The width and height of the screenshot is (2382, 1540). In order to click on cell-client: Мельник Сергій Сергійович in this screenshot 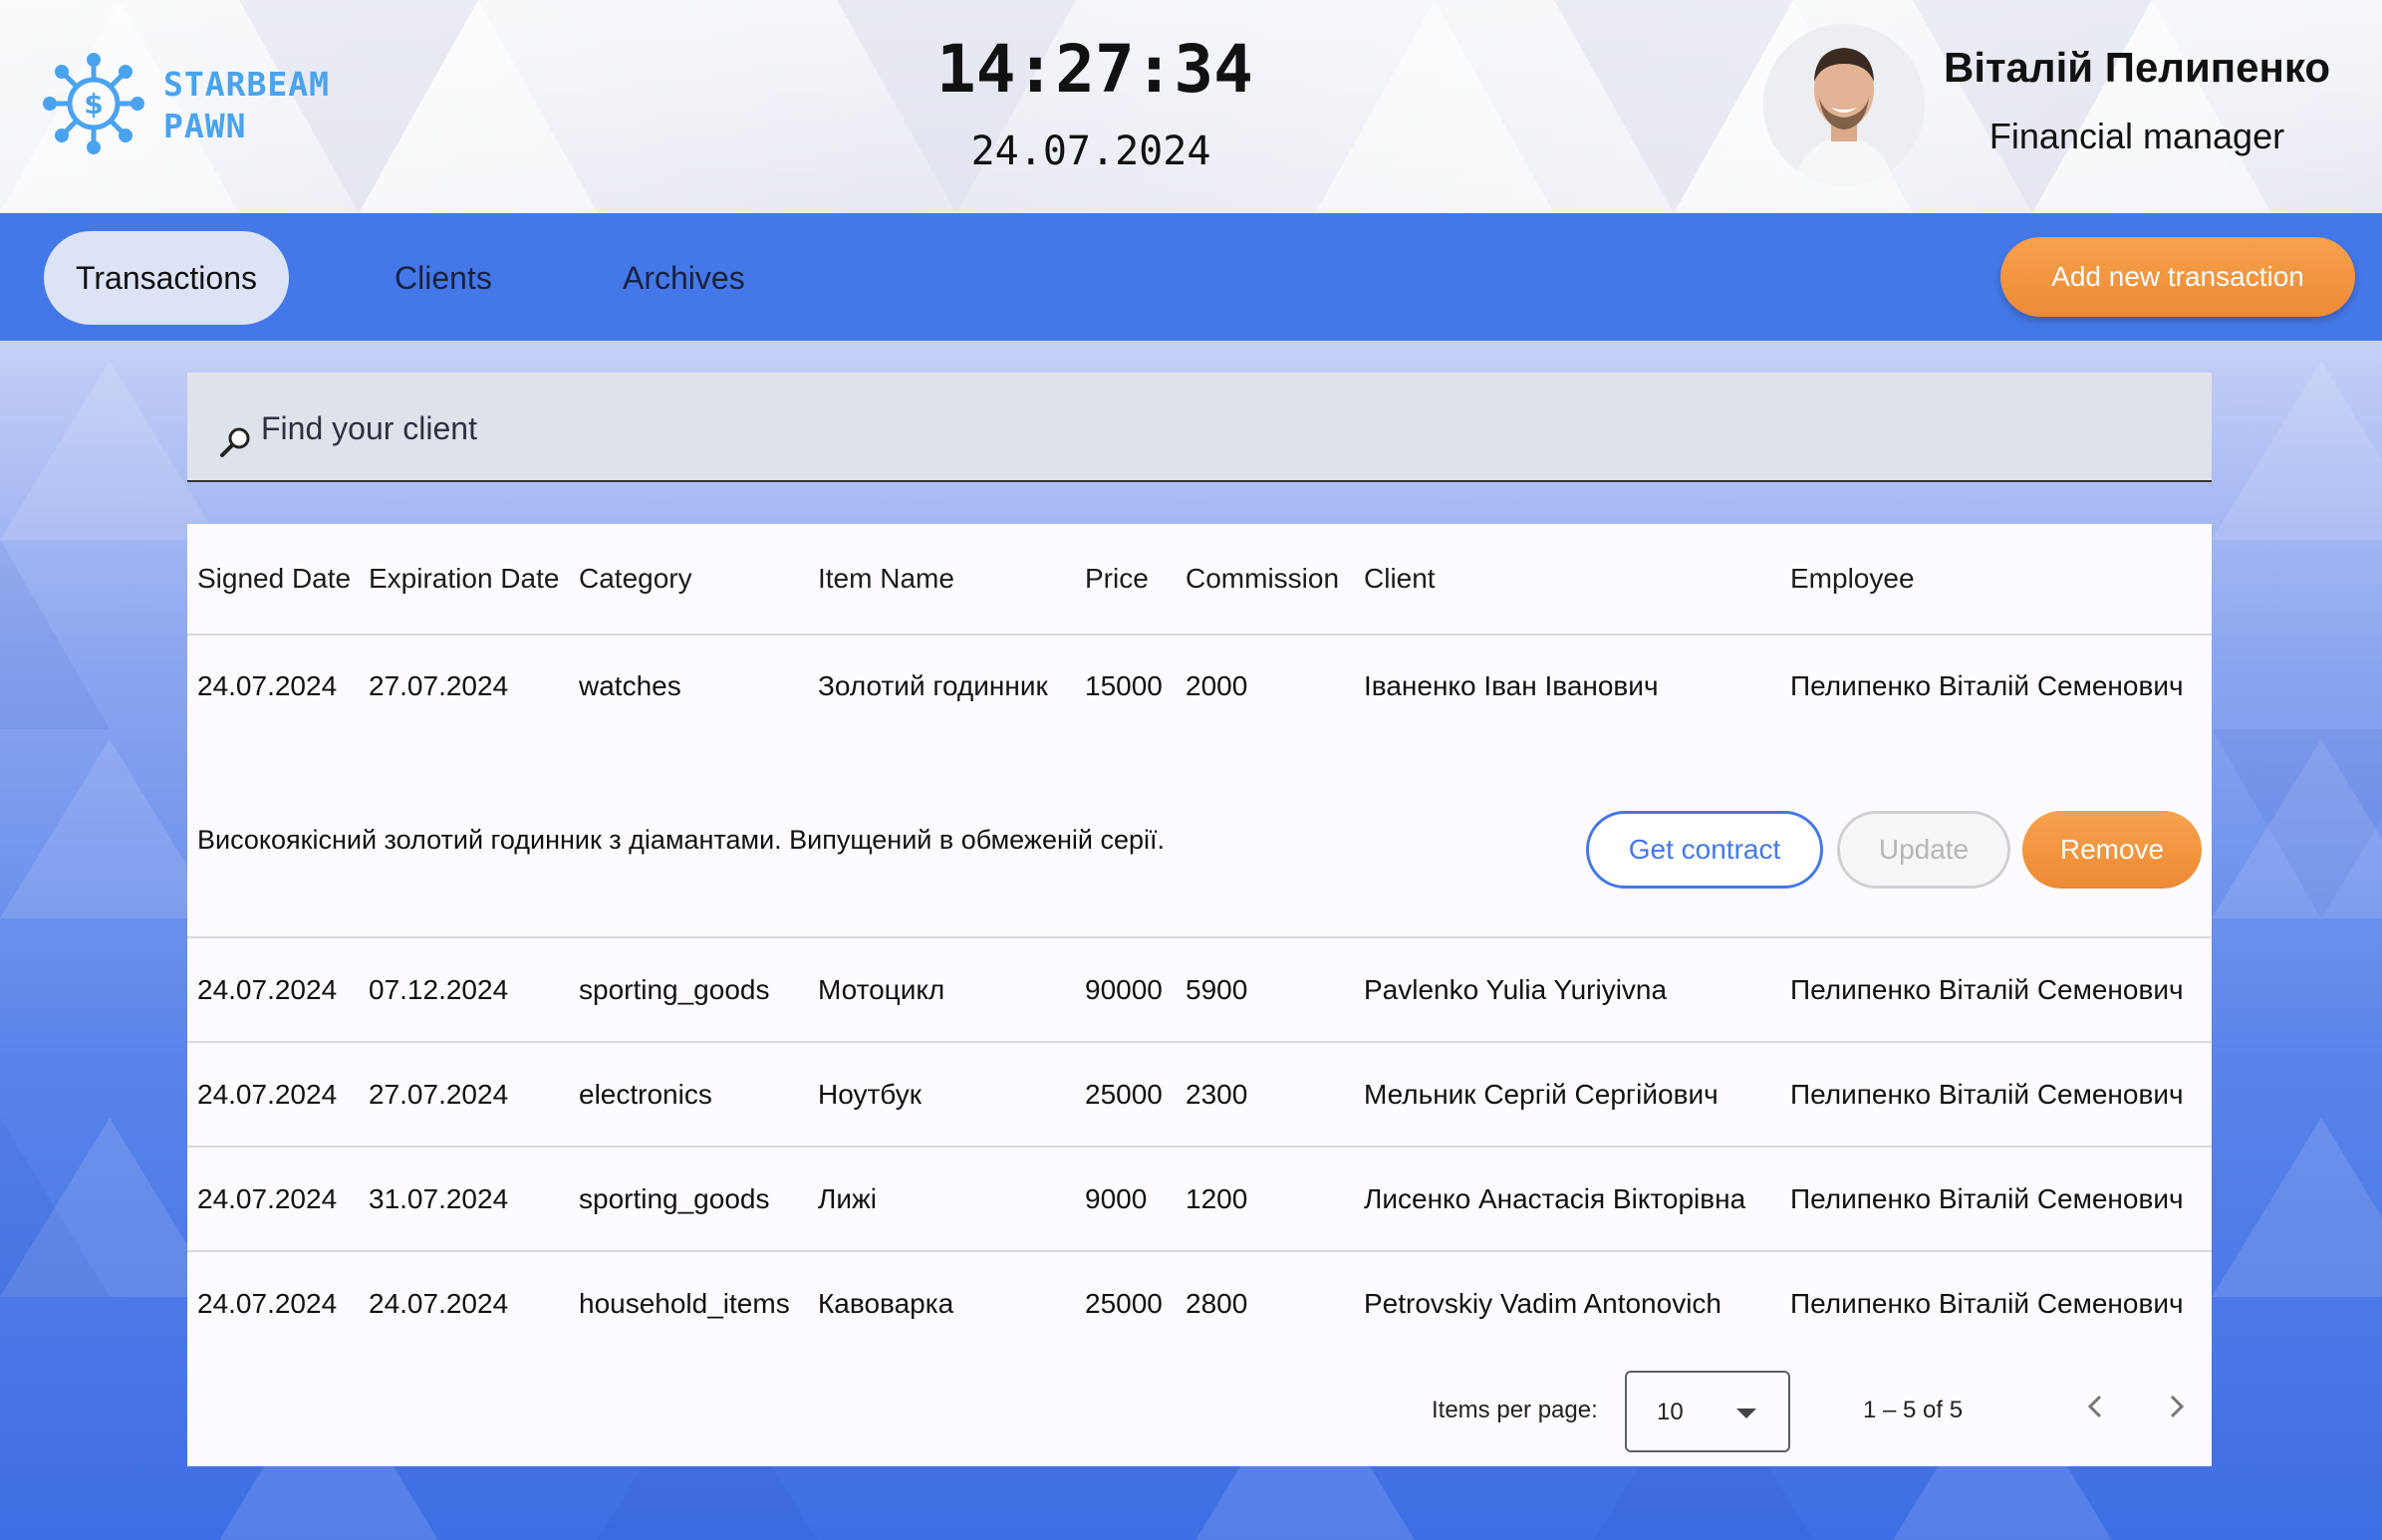, I will do `click(1541, 1094)`.